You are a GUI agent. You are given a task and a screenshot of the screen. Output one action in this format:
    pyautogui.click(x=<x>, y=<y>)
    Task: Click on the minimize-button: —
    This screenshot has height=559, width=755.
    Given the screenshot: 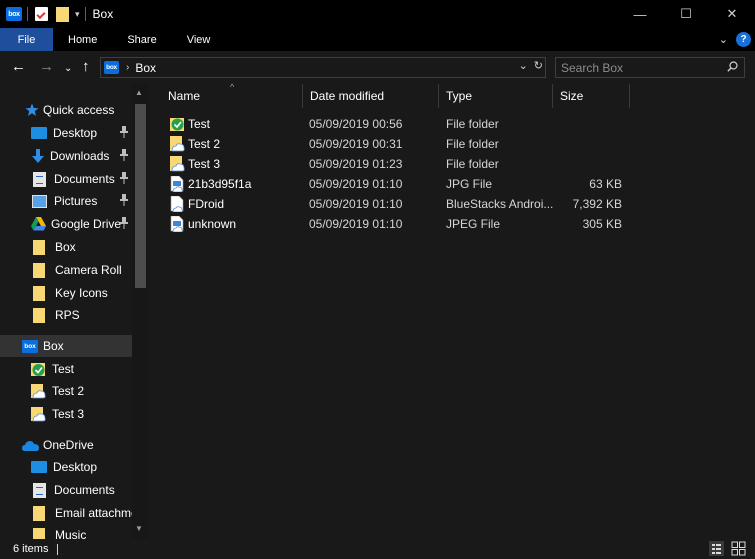 What is the action you would take?
    pyautogui.click(x=640, y=14)
    